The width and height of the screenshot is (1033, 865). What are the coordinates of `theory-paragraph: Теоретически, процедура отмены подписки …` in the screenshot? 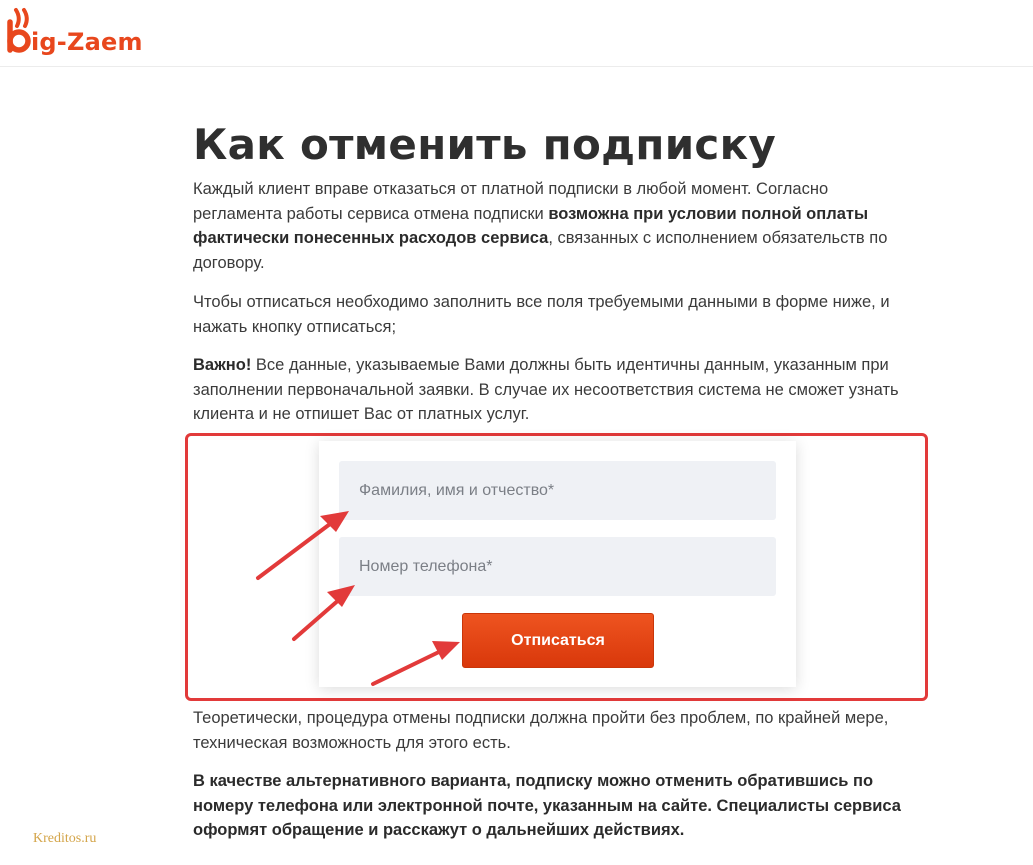 It's located at (541, 730).